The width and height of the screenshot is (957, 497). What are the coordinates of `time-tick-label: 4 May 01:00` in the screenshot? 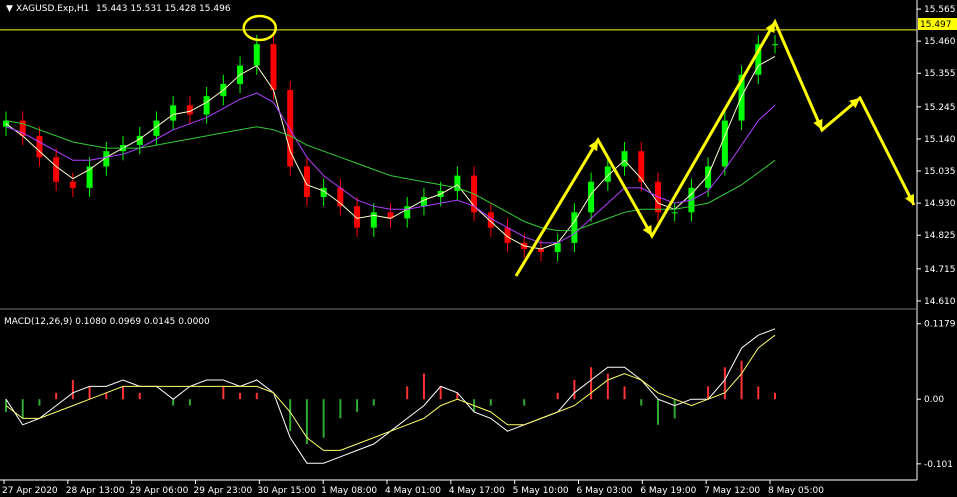 It's located at (413, 491).